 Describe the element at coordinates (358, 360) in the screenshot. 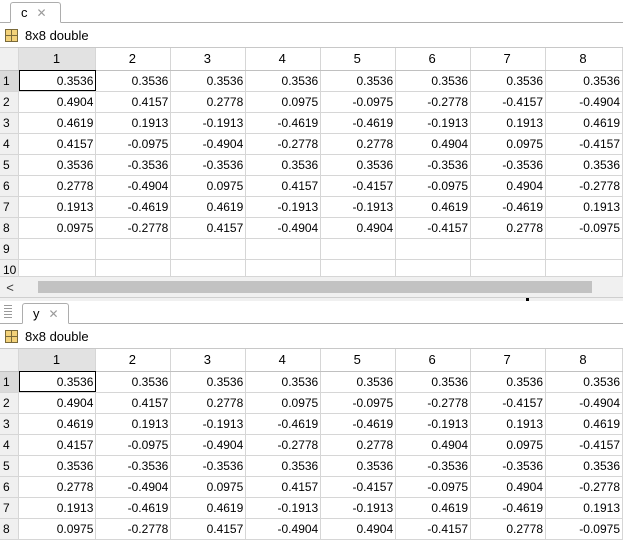

I see `column-header: 5` at that location.